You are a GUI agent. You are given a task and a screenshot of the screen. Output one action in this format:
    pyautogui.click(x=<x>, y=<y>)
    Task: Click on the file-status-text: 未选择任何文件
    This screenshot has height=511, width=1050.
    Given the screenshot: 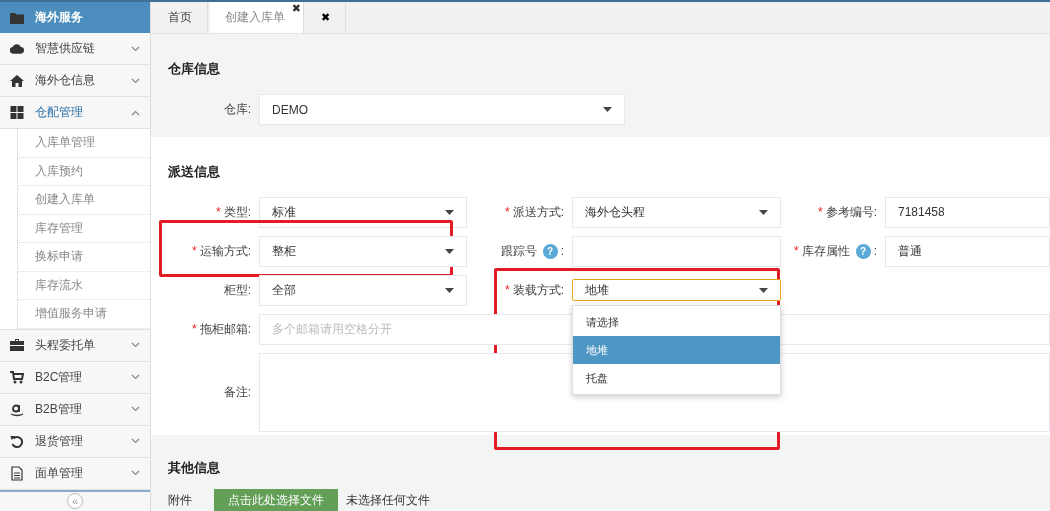 What is the action you would take?
    pyautogui.click(x=388, y=500)
    